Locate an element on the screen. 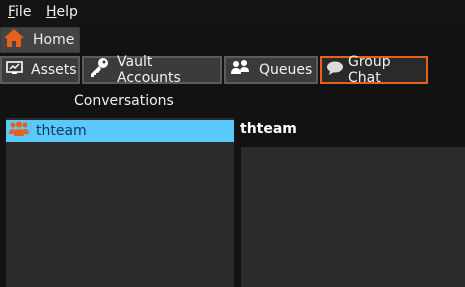 Image resolution: width=465 pixels, height=287 pixels. tab-group-chat-label: Group Chat is located at coordinates (369, 70).